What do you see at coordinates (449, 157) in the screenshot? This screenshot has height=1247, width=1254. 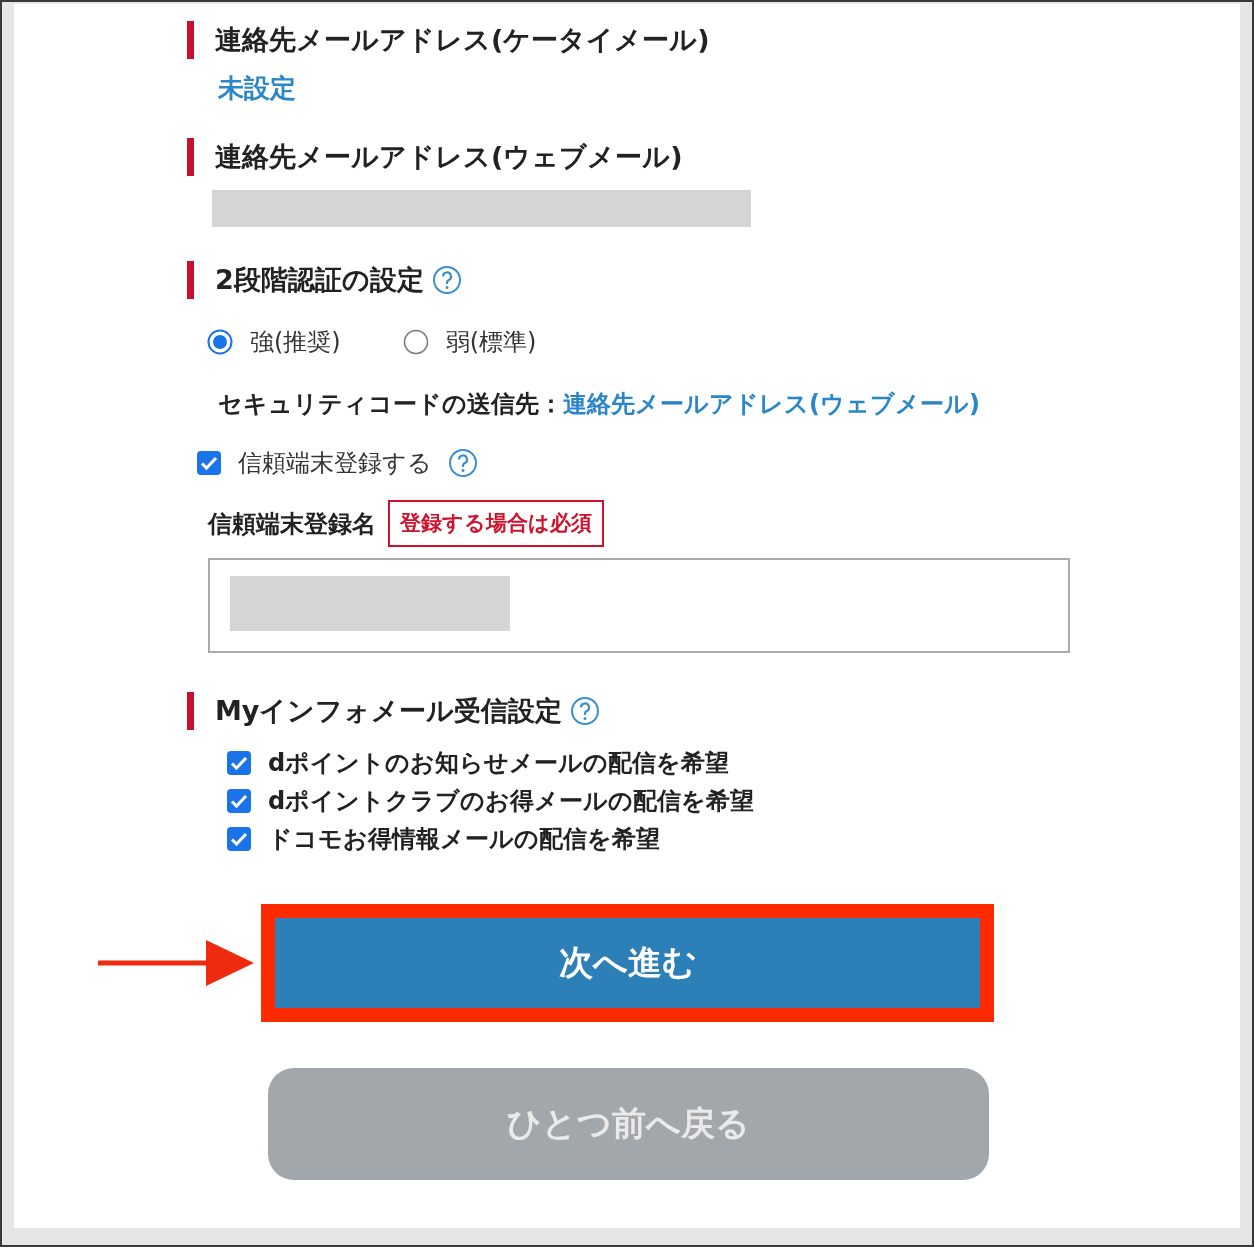 I see `section-heading: 連絡先メールアドレス(ウェブメール)` at bounding box center [449, 157].